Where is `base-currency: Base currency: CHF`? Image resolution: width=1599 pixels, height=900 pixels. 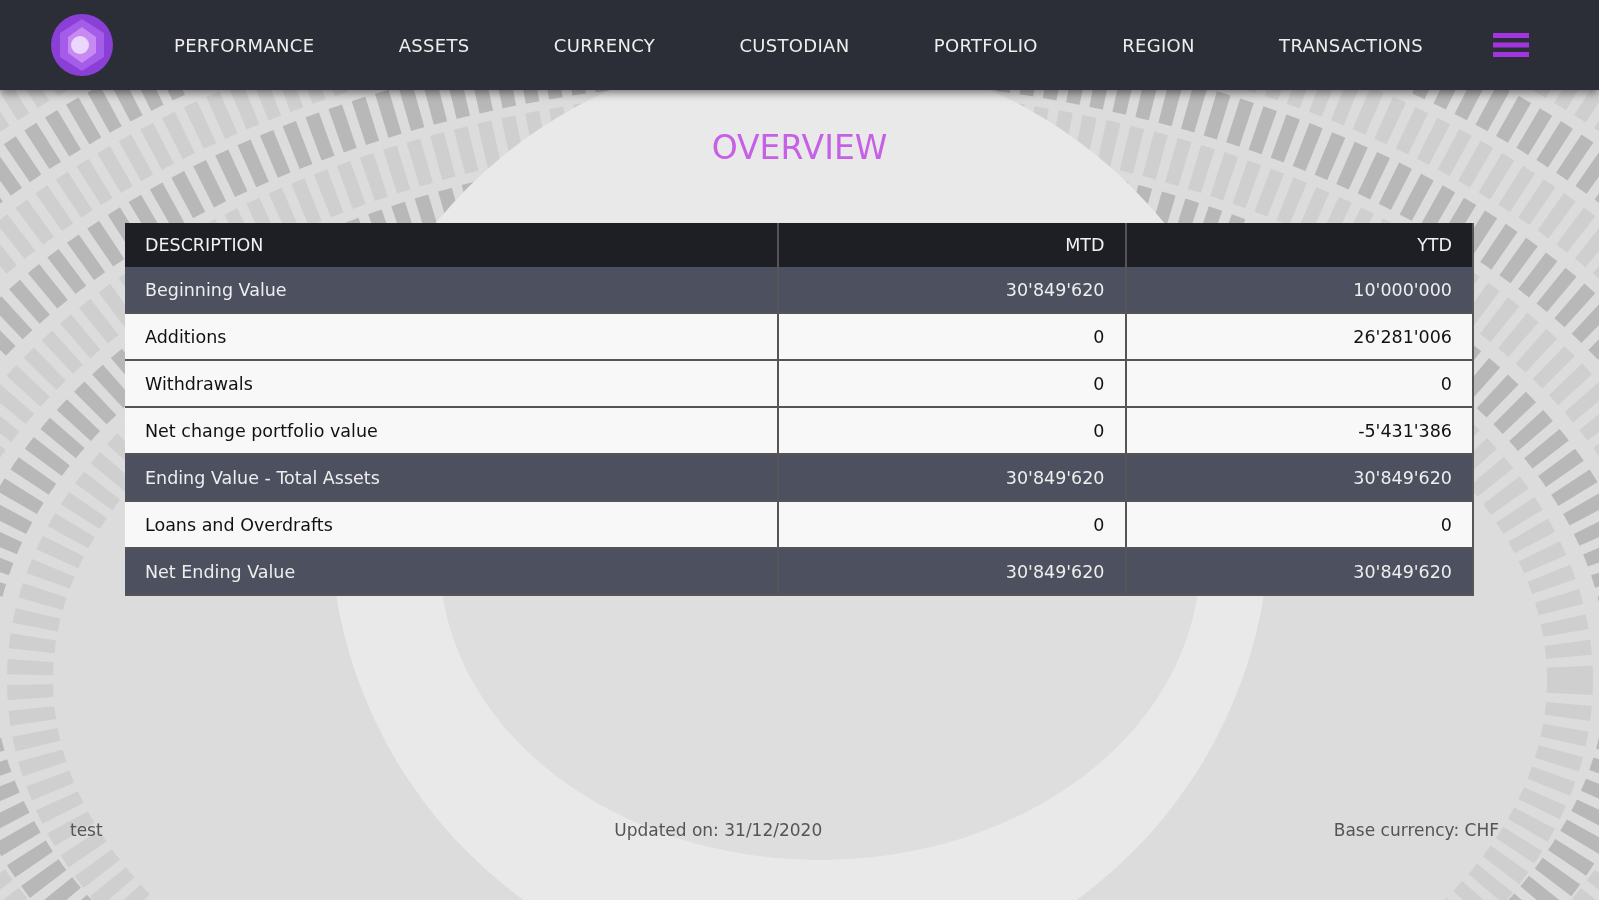
base-currency: Base currency: CHF is located at coordinates (1416, 830).